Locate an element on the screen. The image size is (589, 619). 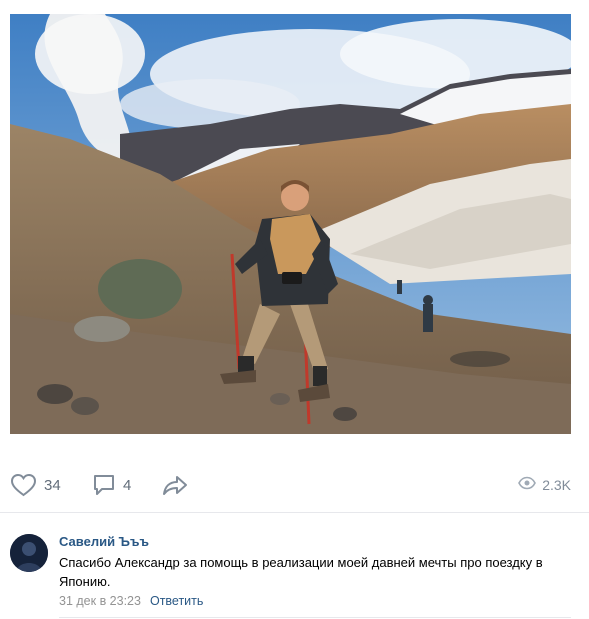
share-arrow-icon is located at coordinates (175, 485).